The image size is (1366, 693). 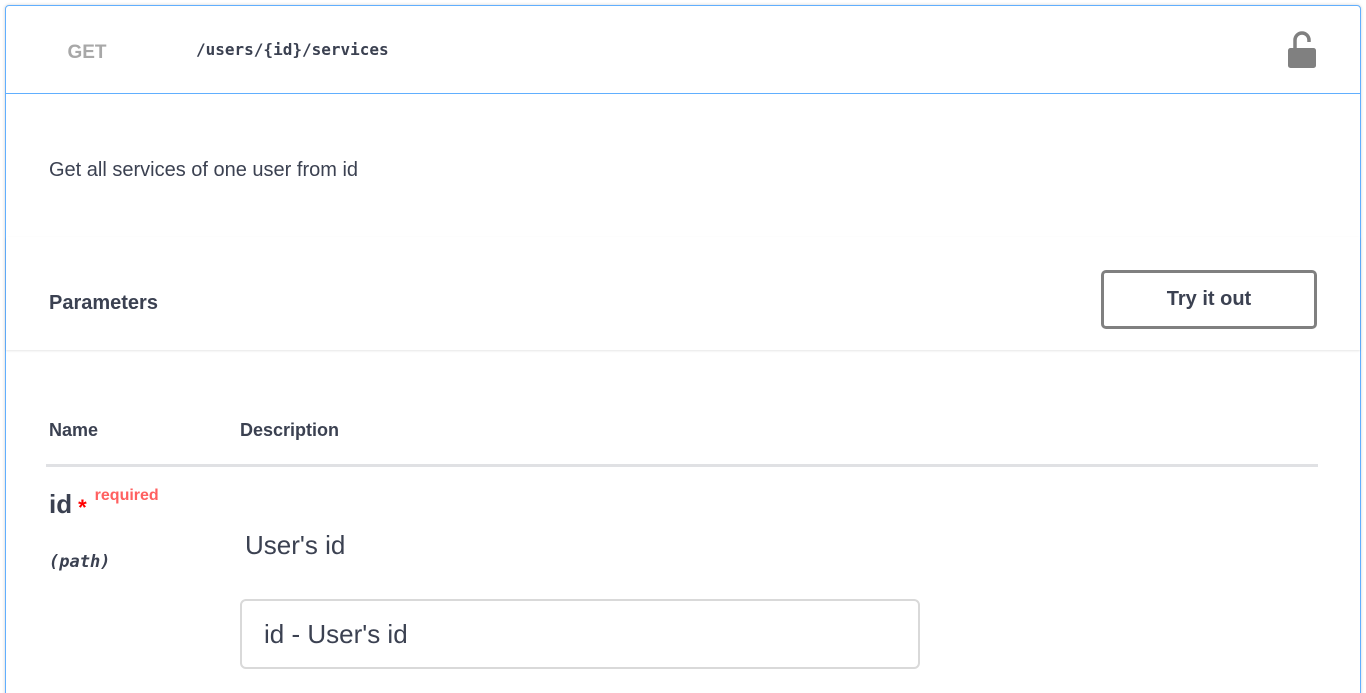 I want to click on try-it-out-button: Try it out, so click(x=1209, y=299).